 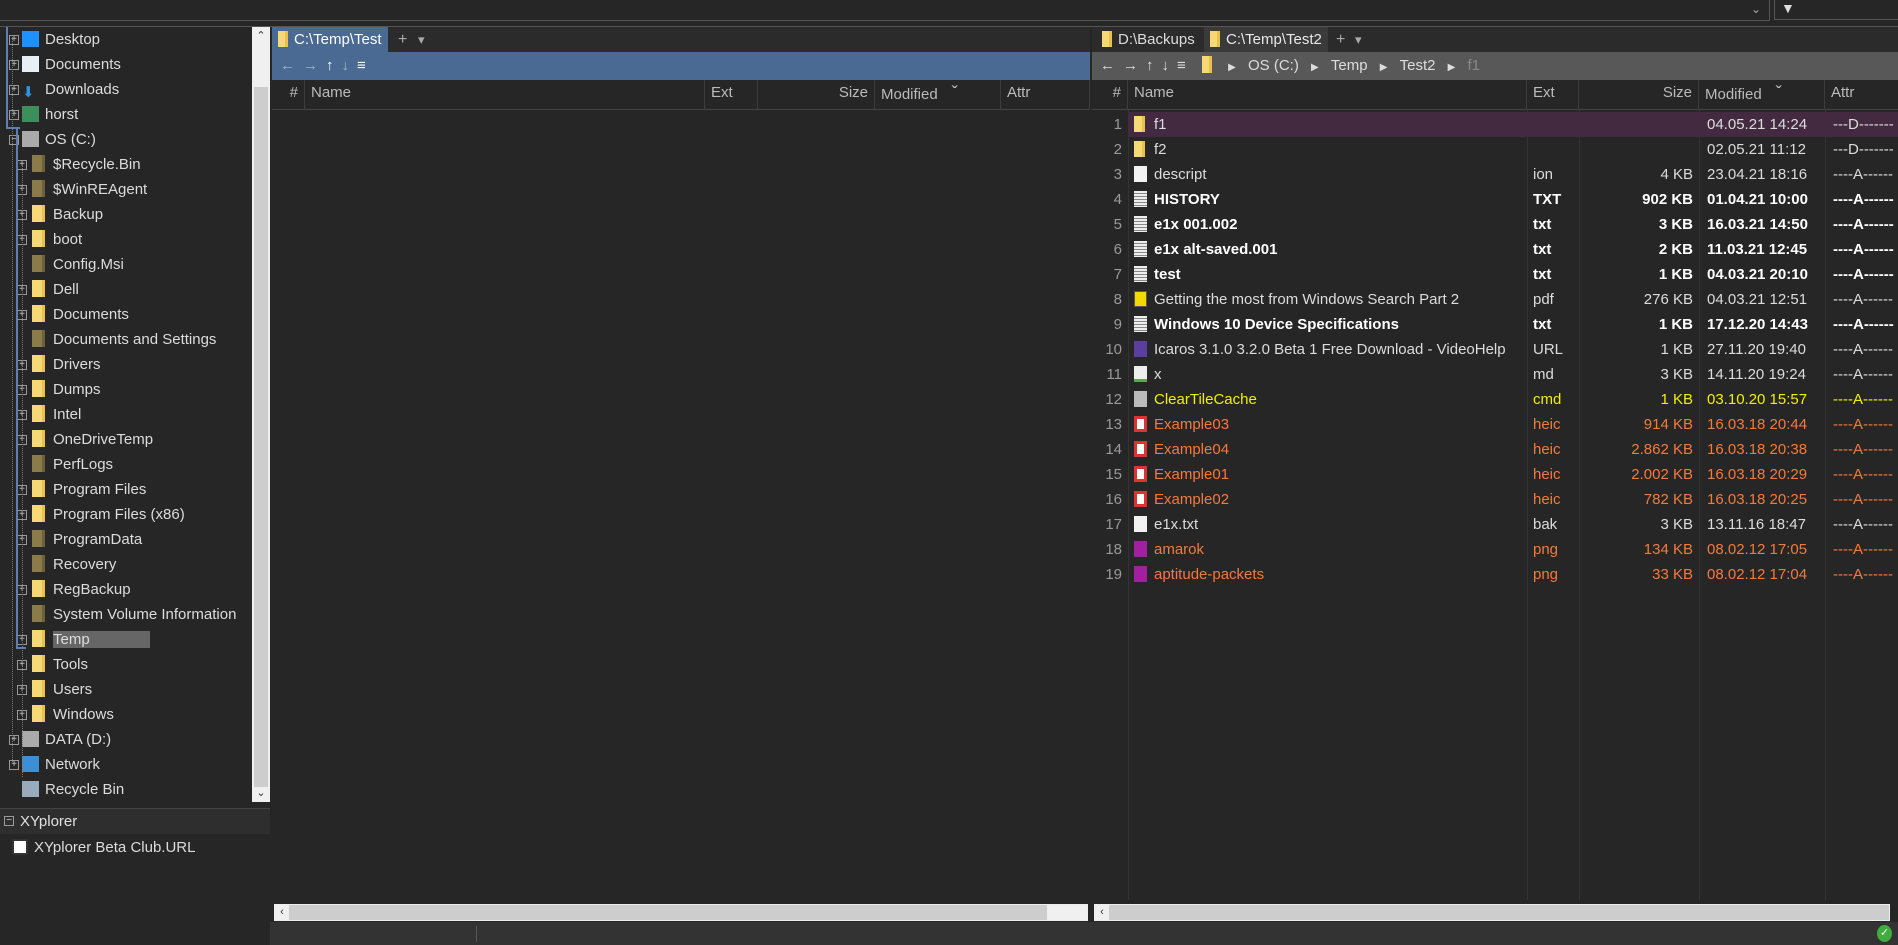 I want to click on catalog-category: − XYplorer, so click(x=135, y=821).